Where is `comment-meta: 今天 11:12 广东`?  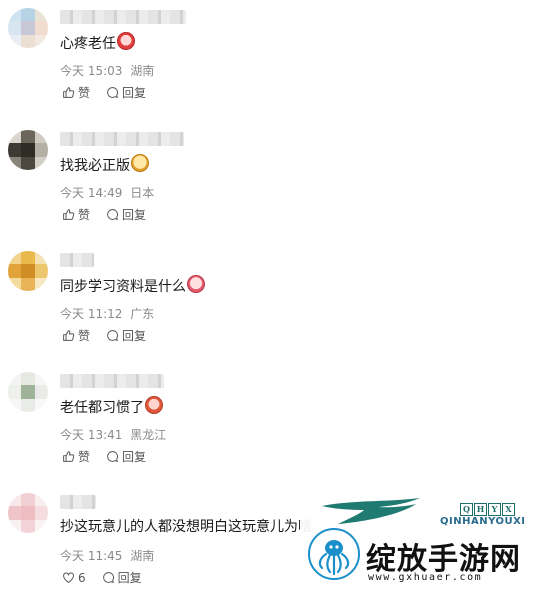
comment-meta: 今天 11:12 广东 is located at coordinates (107, 313).